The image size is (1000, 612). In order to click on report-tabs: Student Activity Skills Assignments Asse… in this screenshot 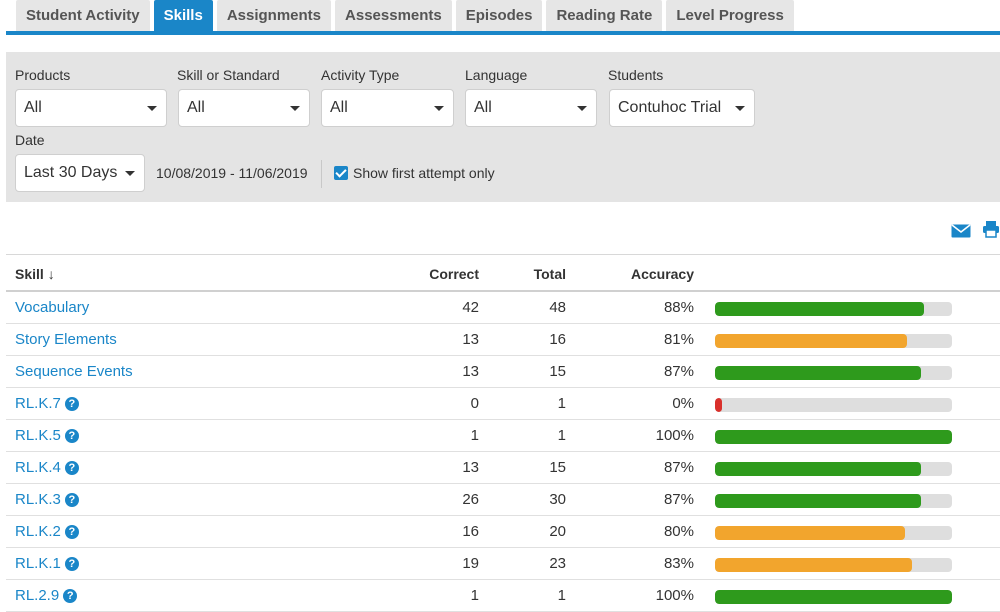, I will do `click(407, 16)`.